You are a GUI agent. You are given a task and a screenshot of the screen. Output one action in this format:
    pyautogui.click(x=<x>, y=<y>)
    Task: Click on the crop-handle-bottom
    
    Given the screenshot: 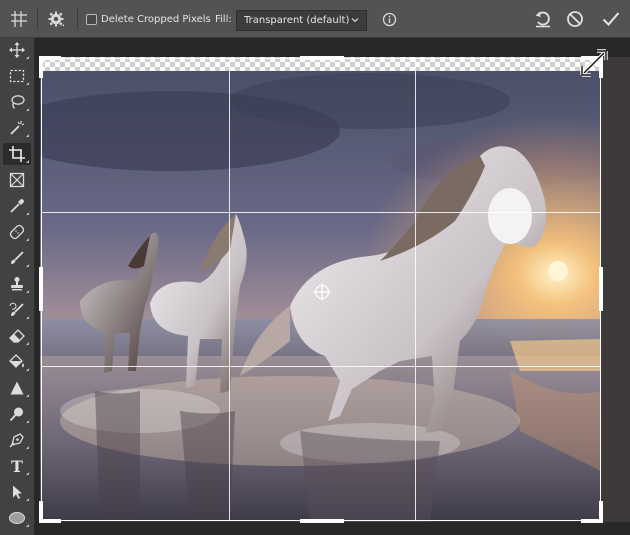 What is the action you would take?
    pyautogui.click(x=322, y=521)
    